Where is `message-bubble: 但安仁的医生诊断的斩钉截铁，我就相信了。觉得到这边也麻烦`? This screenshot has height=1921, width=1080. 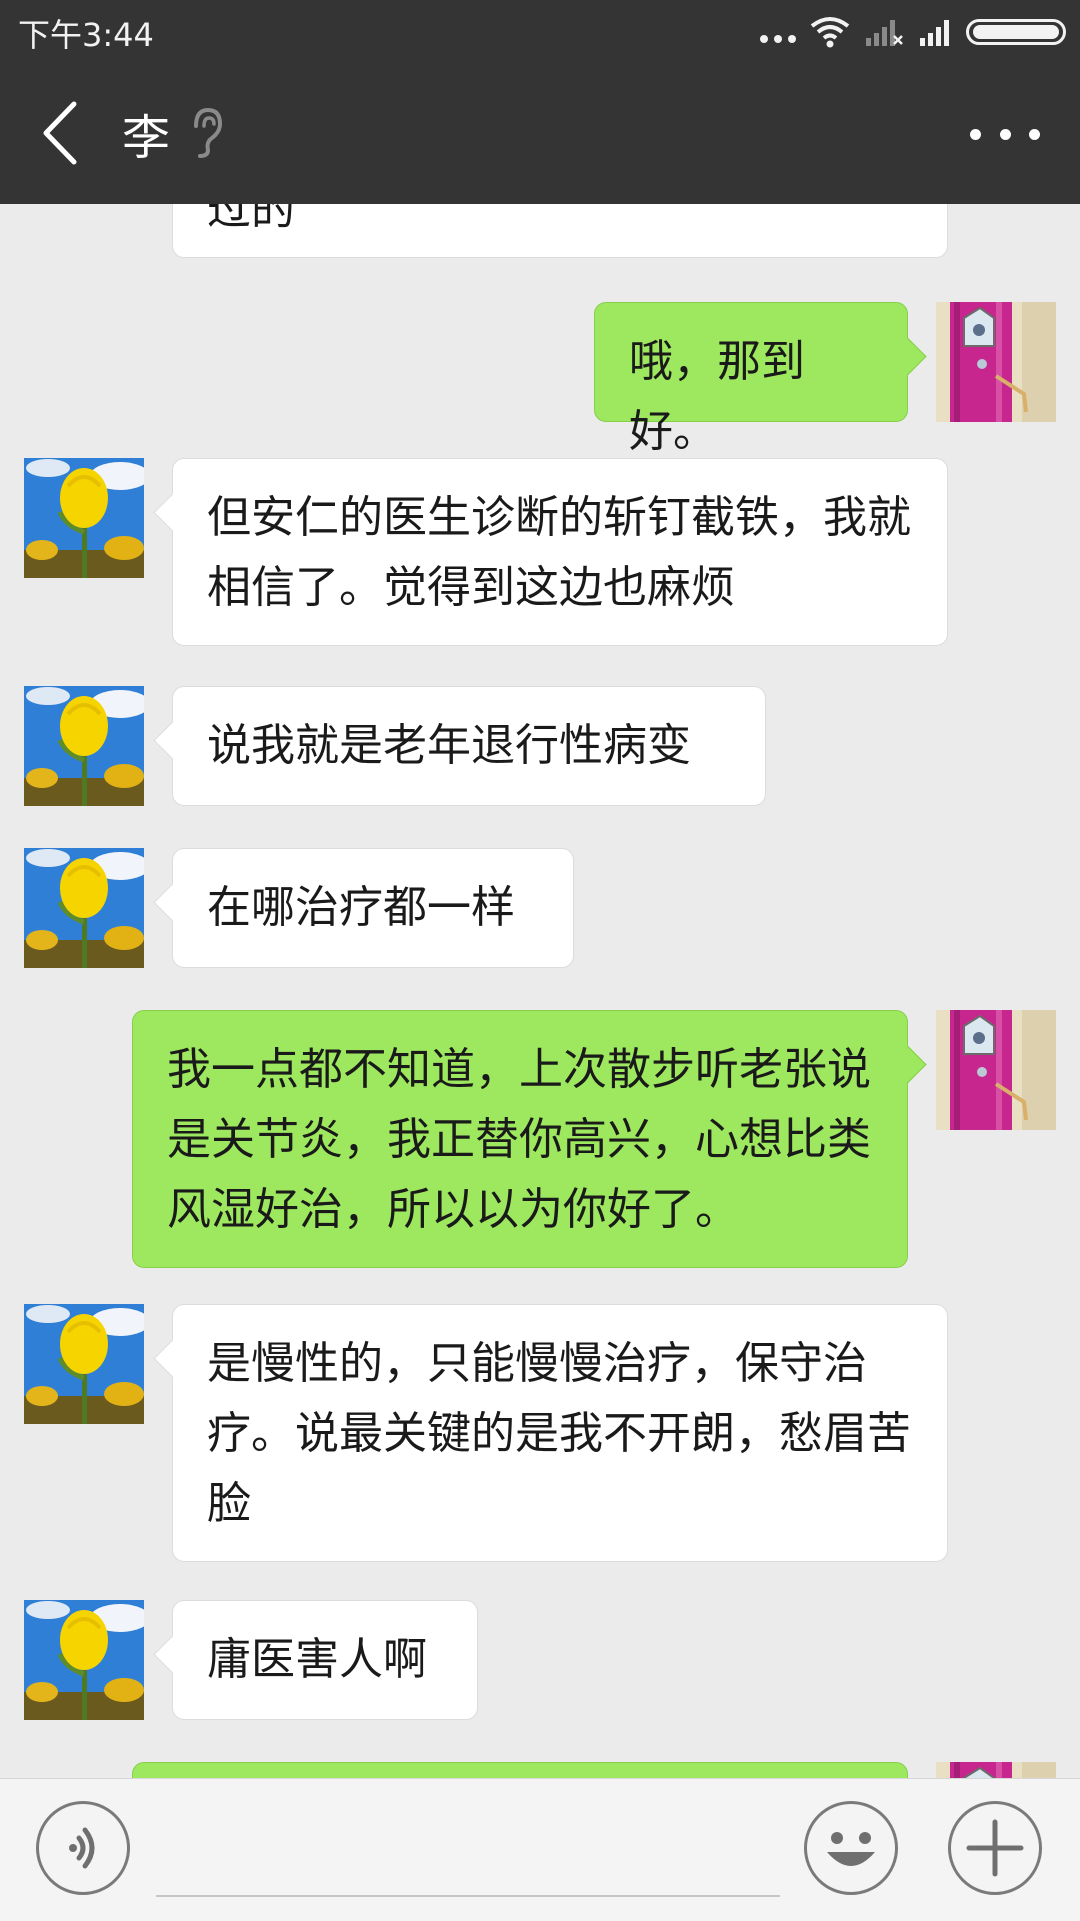
message-bubble: 但安仁的医生诊断的斩钉截铁，我就相信了。觉得到这边也麻烦 is located at coordinates (560, 552).